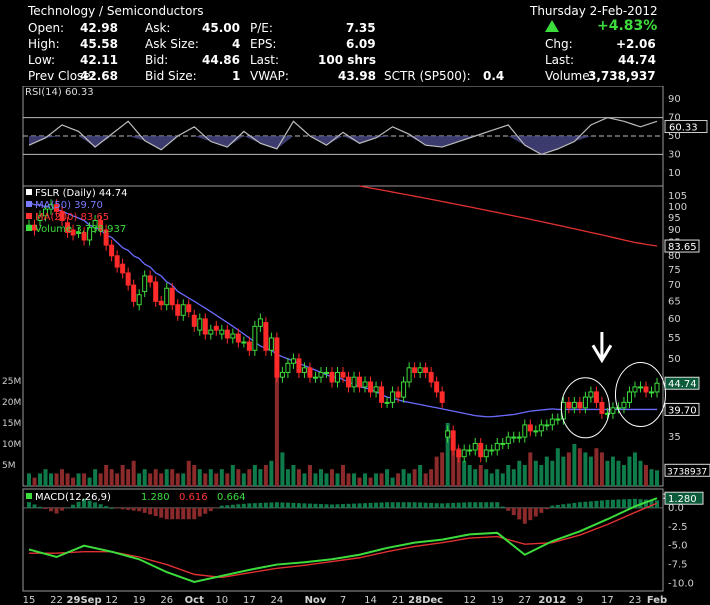 The height and width of the screenshot is (605, 710). I want to click on last-shares-value: 100 shrs, so click(347, 60).